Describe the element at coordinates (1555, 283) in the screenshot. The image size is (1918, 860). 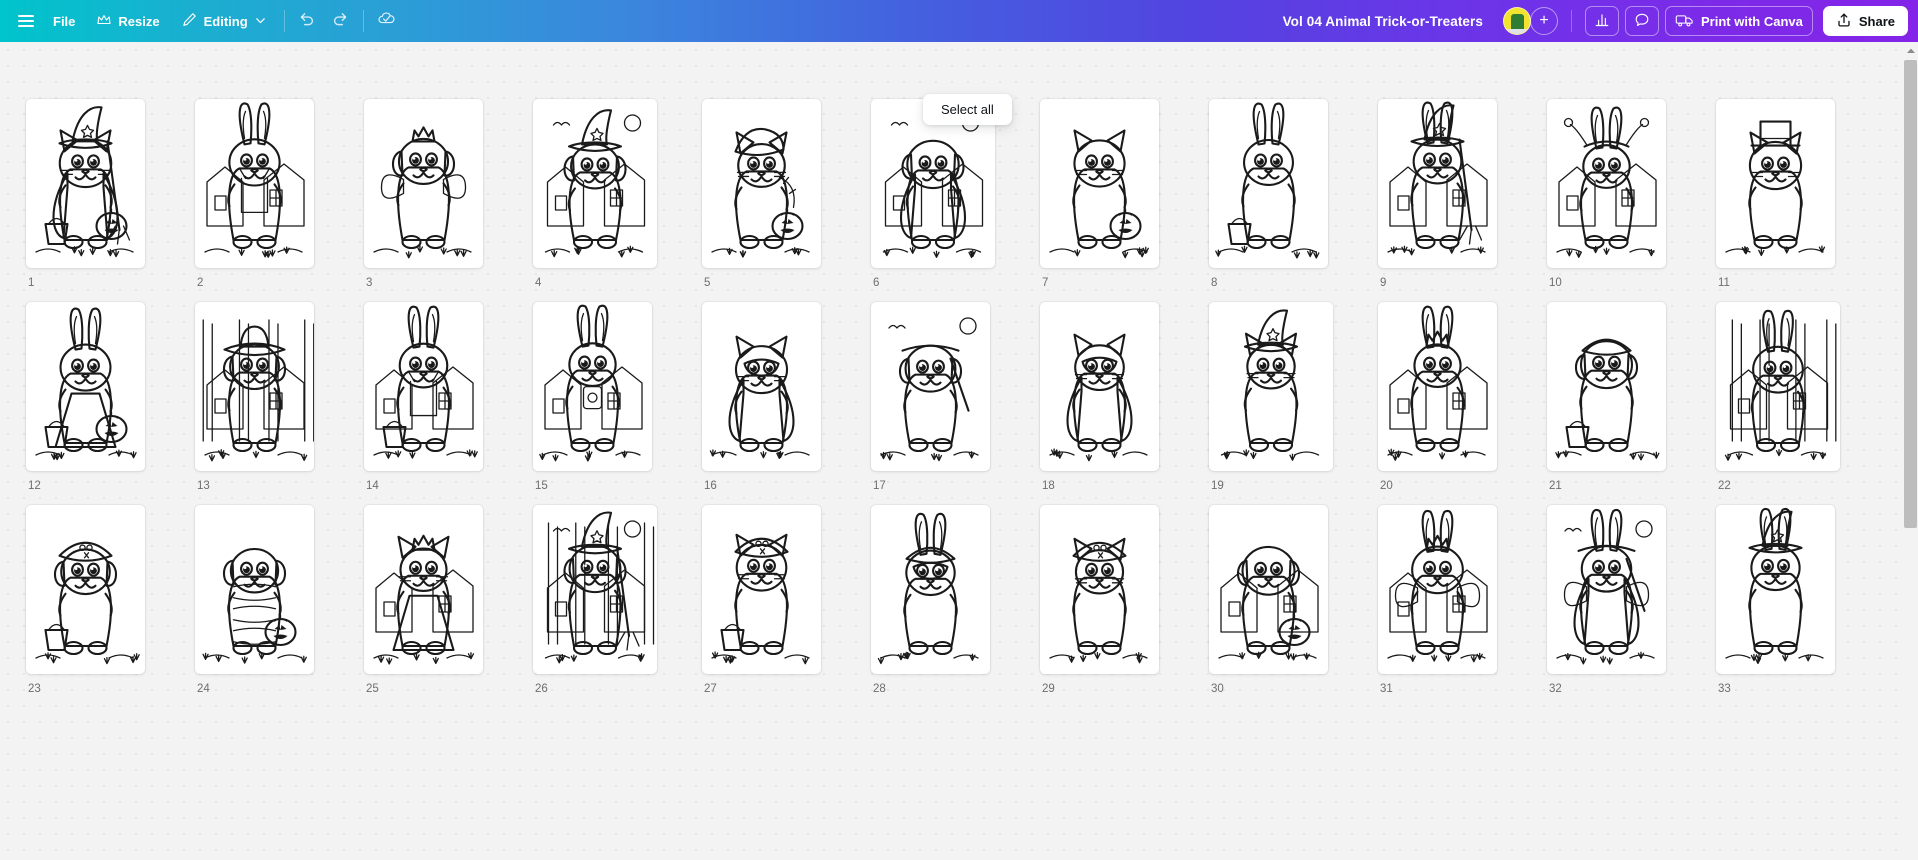
I see `page-number-label: 10` at that location.